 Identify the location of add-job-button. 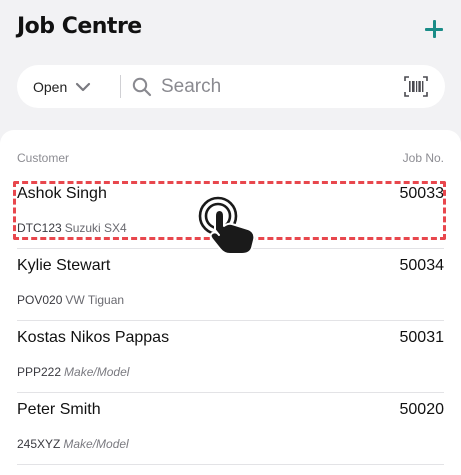
(434, 29).